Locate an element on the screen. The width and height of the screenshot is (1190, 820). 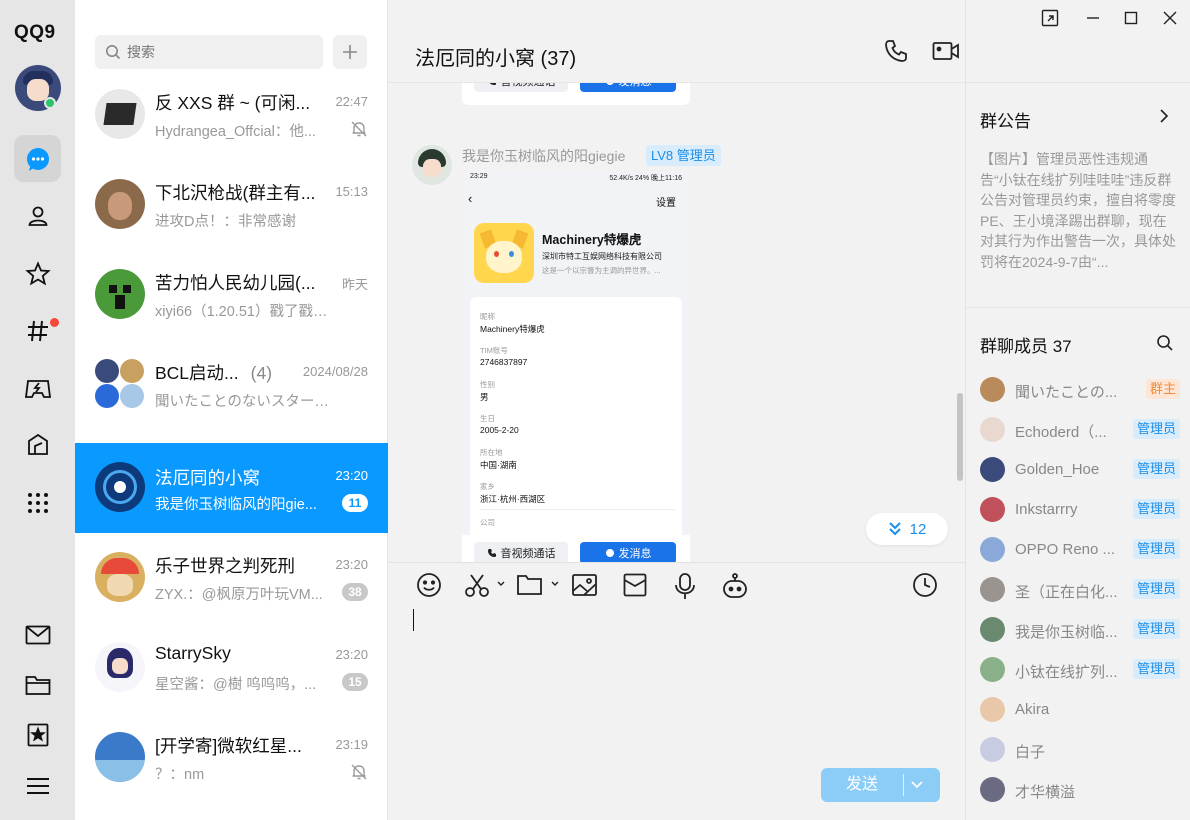
favorites-nav-button is located at coordinates (37, 273).